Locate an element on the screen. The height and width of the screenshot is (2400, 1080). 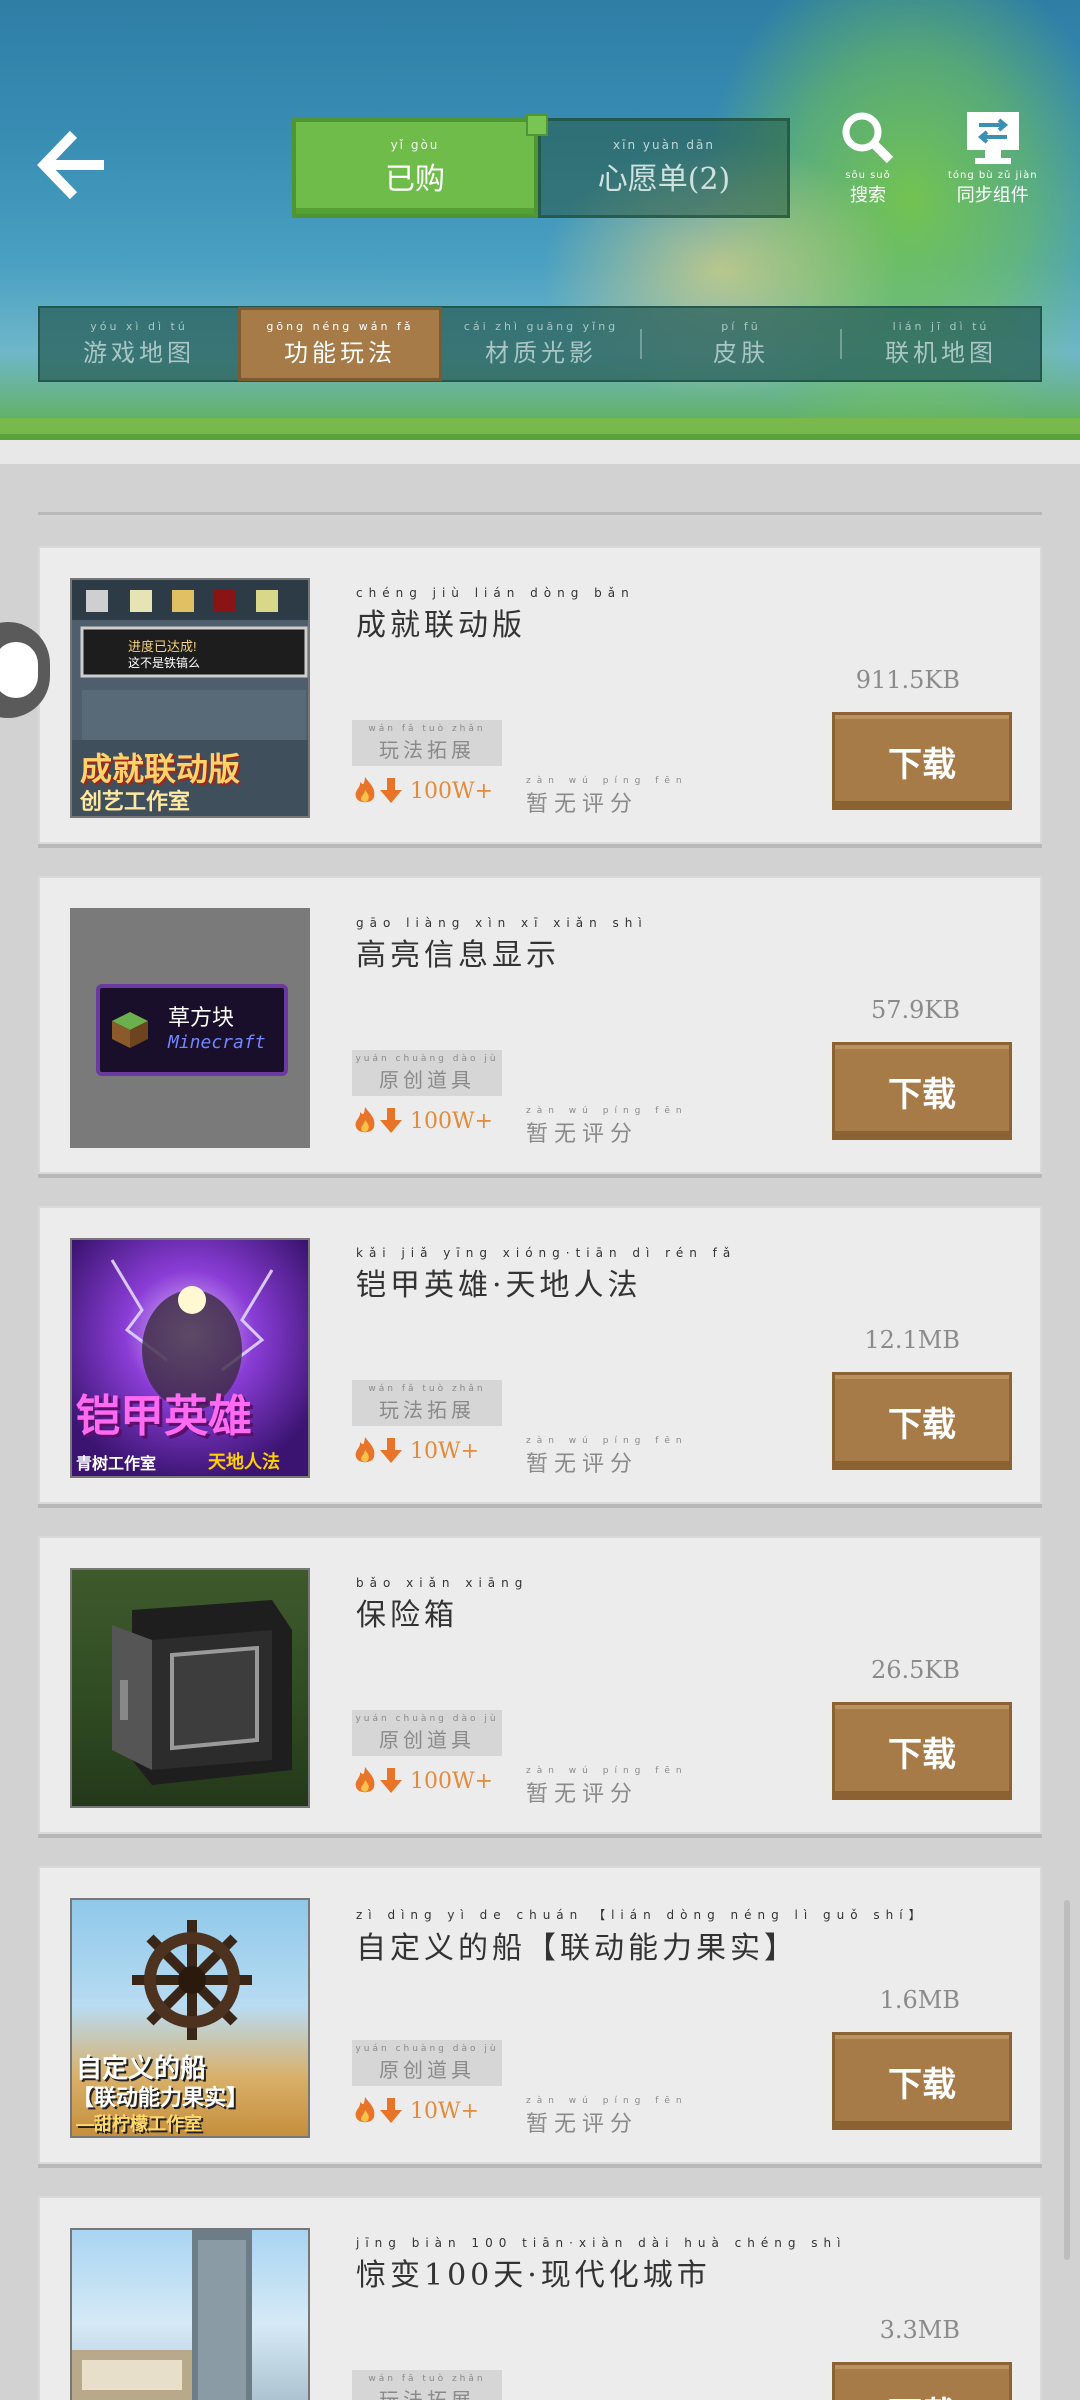
item-thumbnail is located at coordinates (190, 1688).